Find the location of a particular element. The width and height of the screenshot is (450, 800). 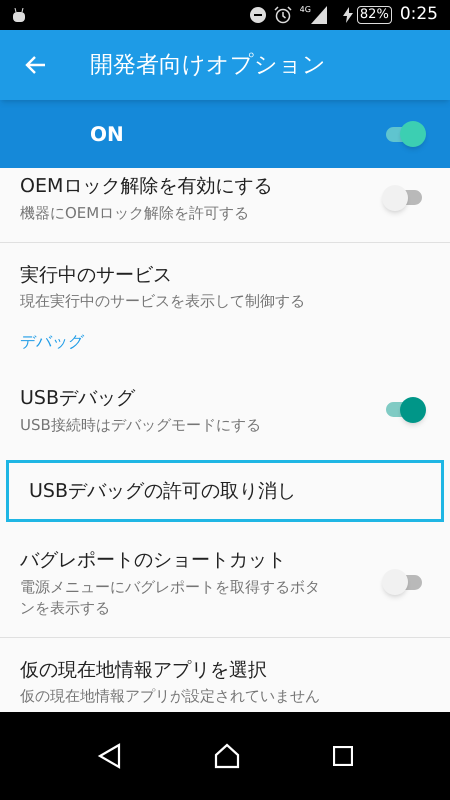

setting-summary: 仮の現在地情報アプリが設定されていません is located at coordinates (170, 696).